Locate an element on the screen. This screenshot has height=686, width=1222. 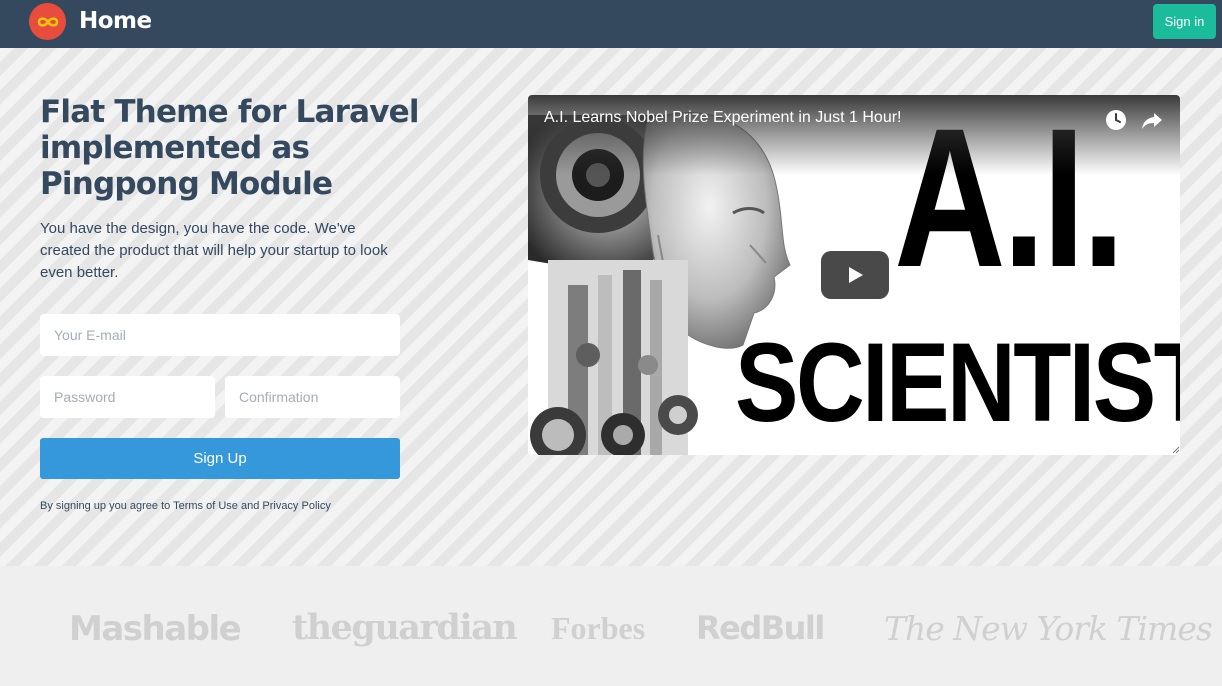
password-confirmation-input is located at coordinates (312, 397).